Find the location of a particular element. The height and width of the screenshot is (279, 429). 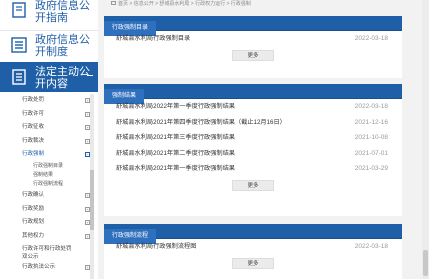

panel-process: 行政强制流程 舒城县水利局行政强制流程图 2022-03-18 更多 is located at coordinates (253, 251).